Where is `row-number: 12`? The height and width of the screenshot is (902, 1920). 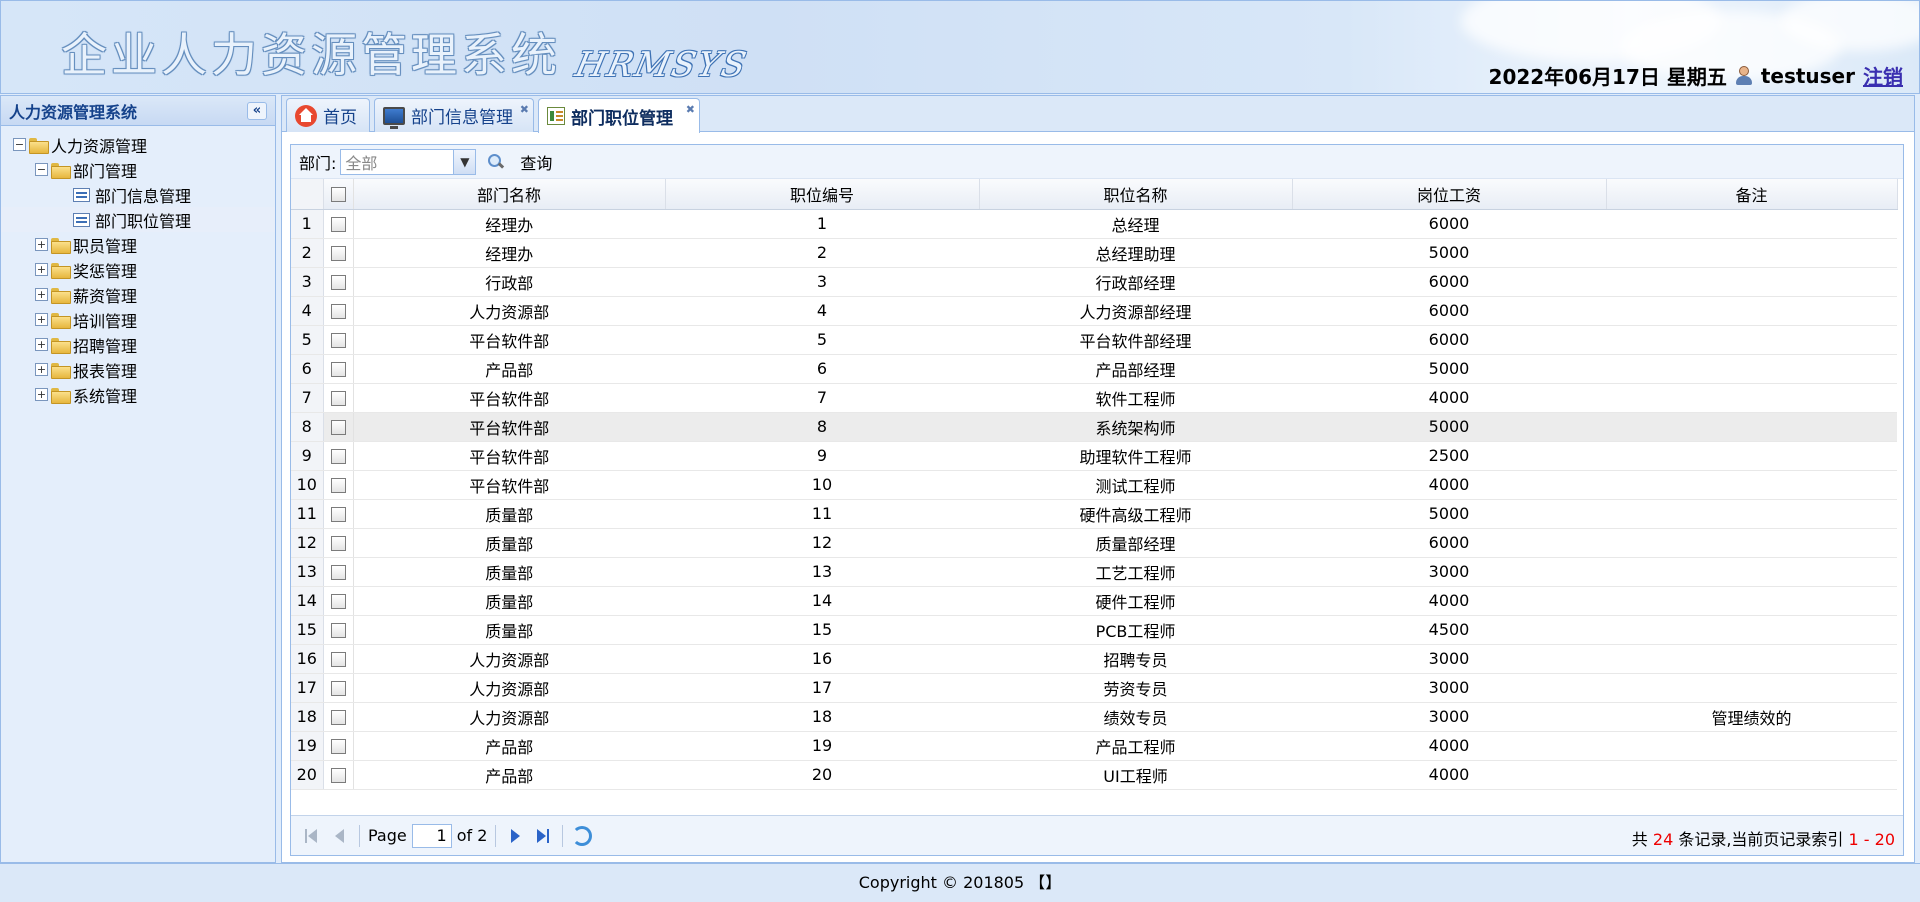
row-number: 12 is located at coordinates (307, 543).